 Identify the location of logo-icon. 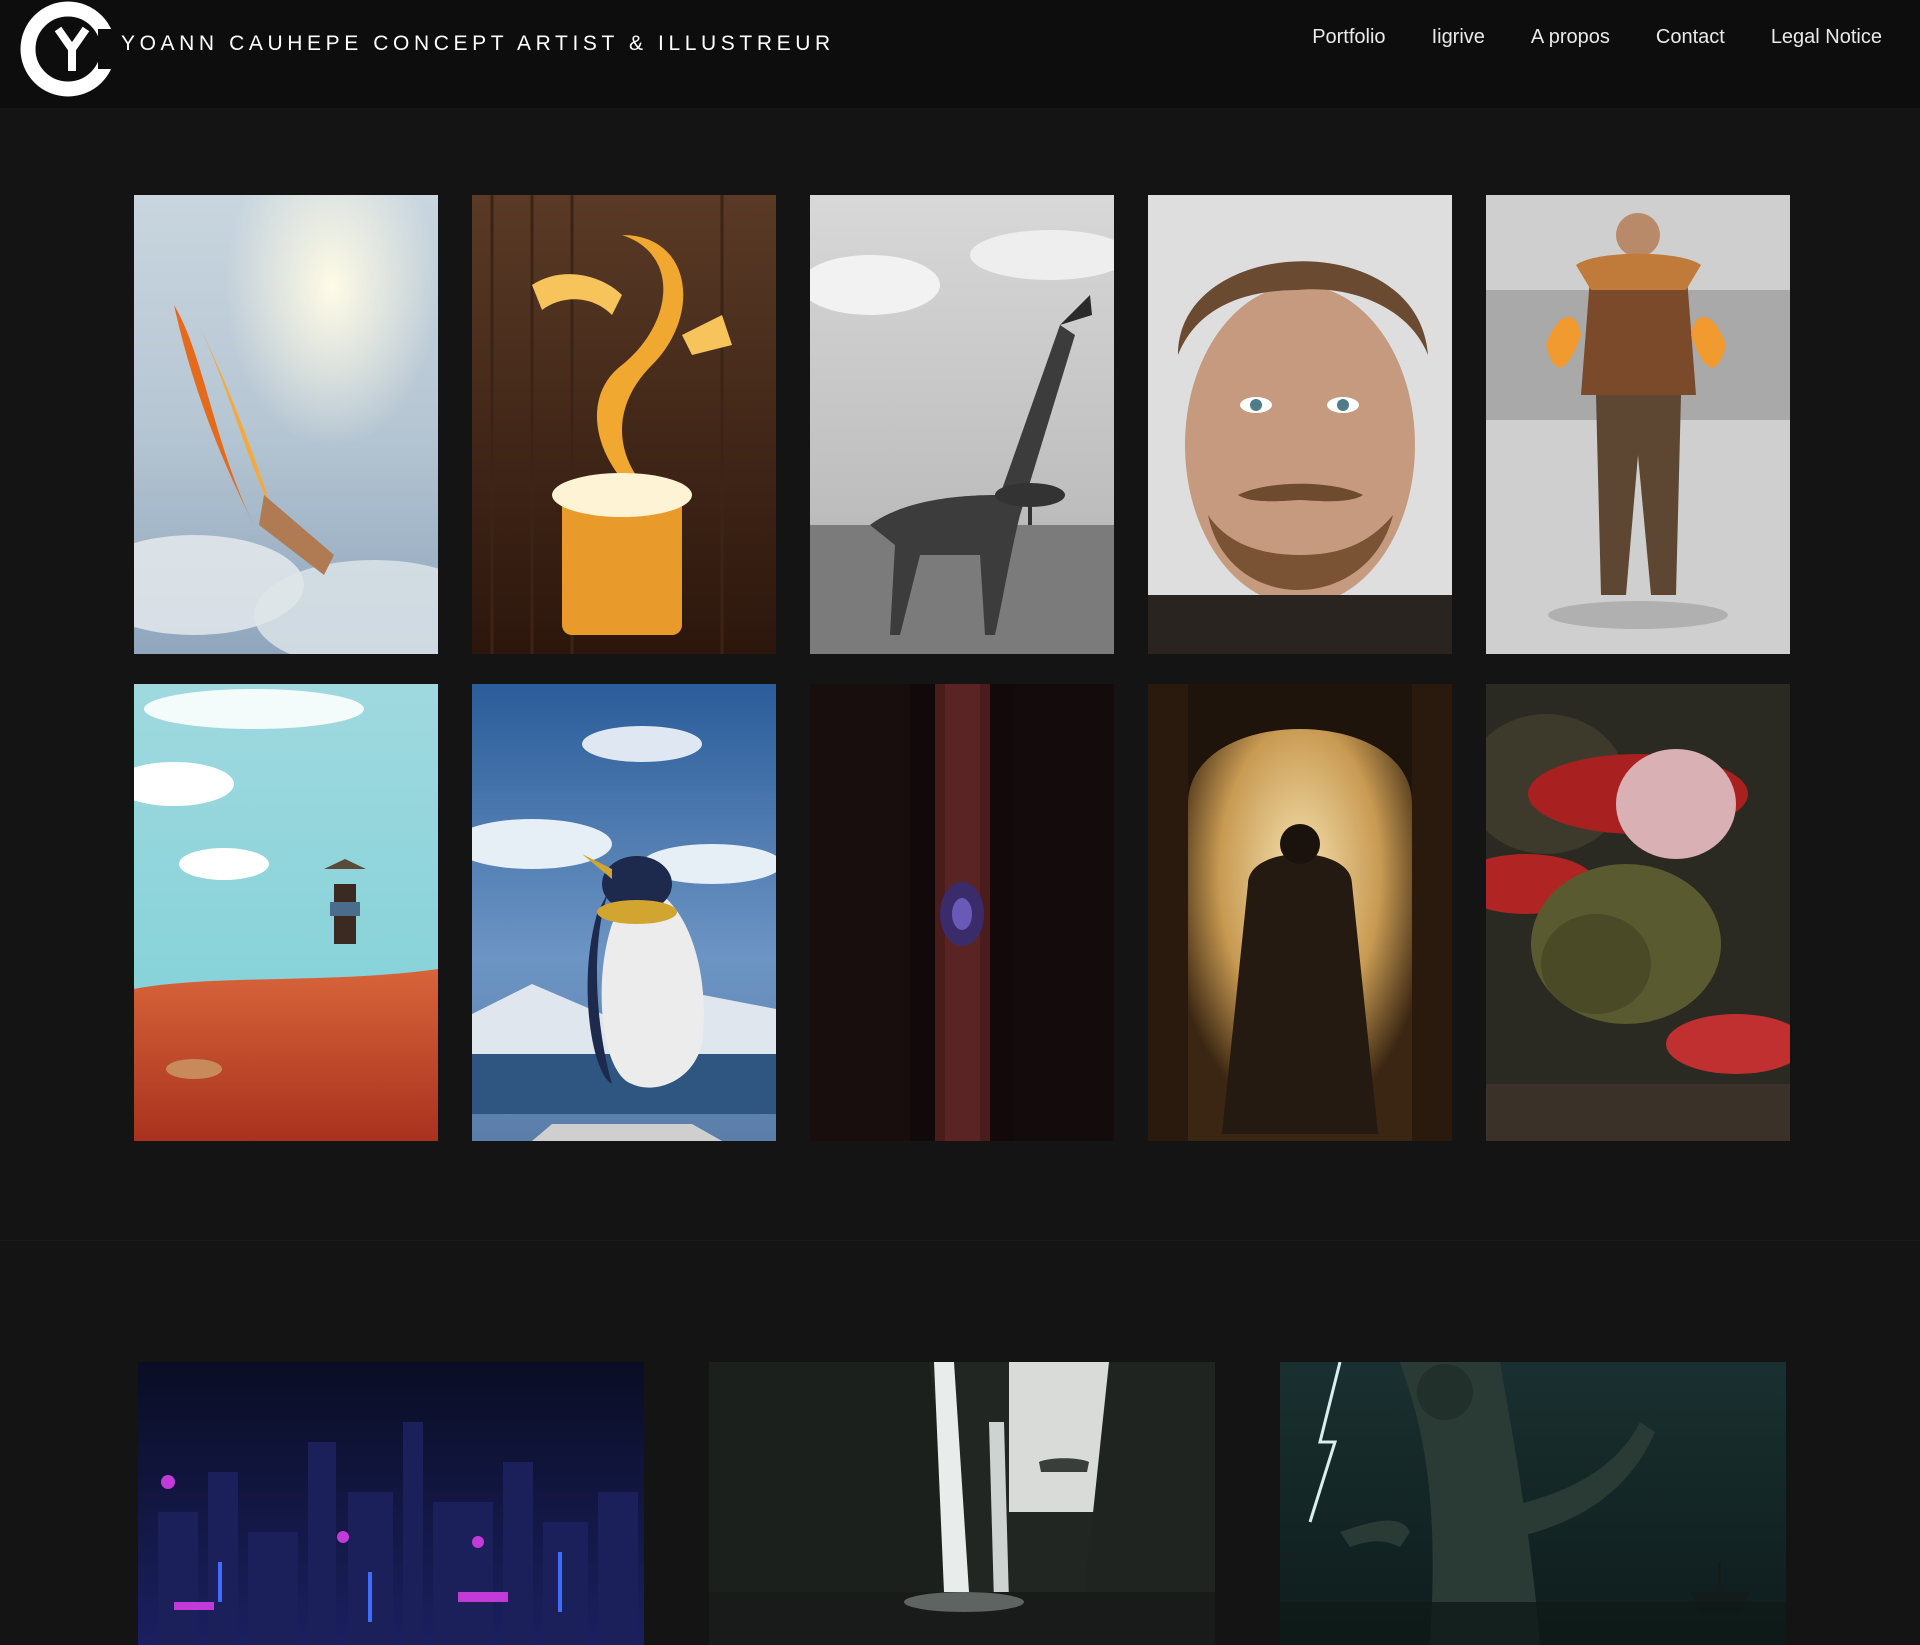
(71, 49).